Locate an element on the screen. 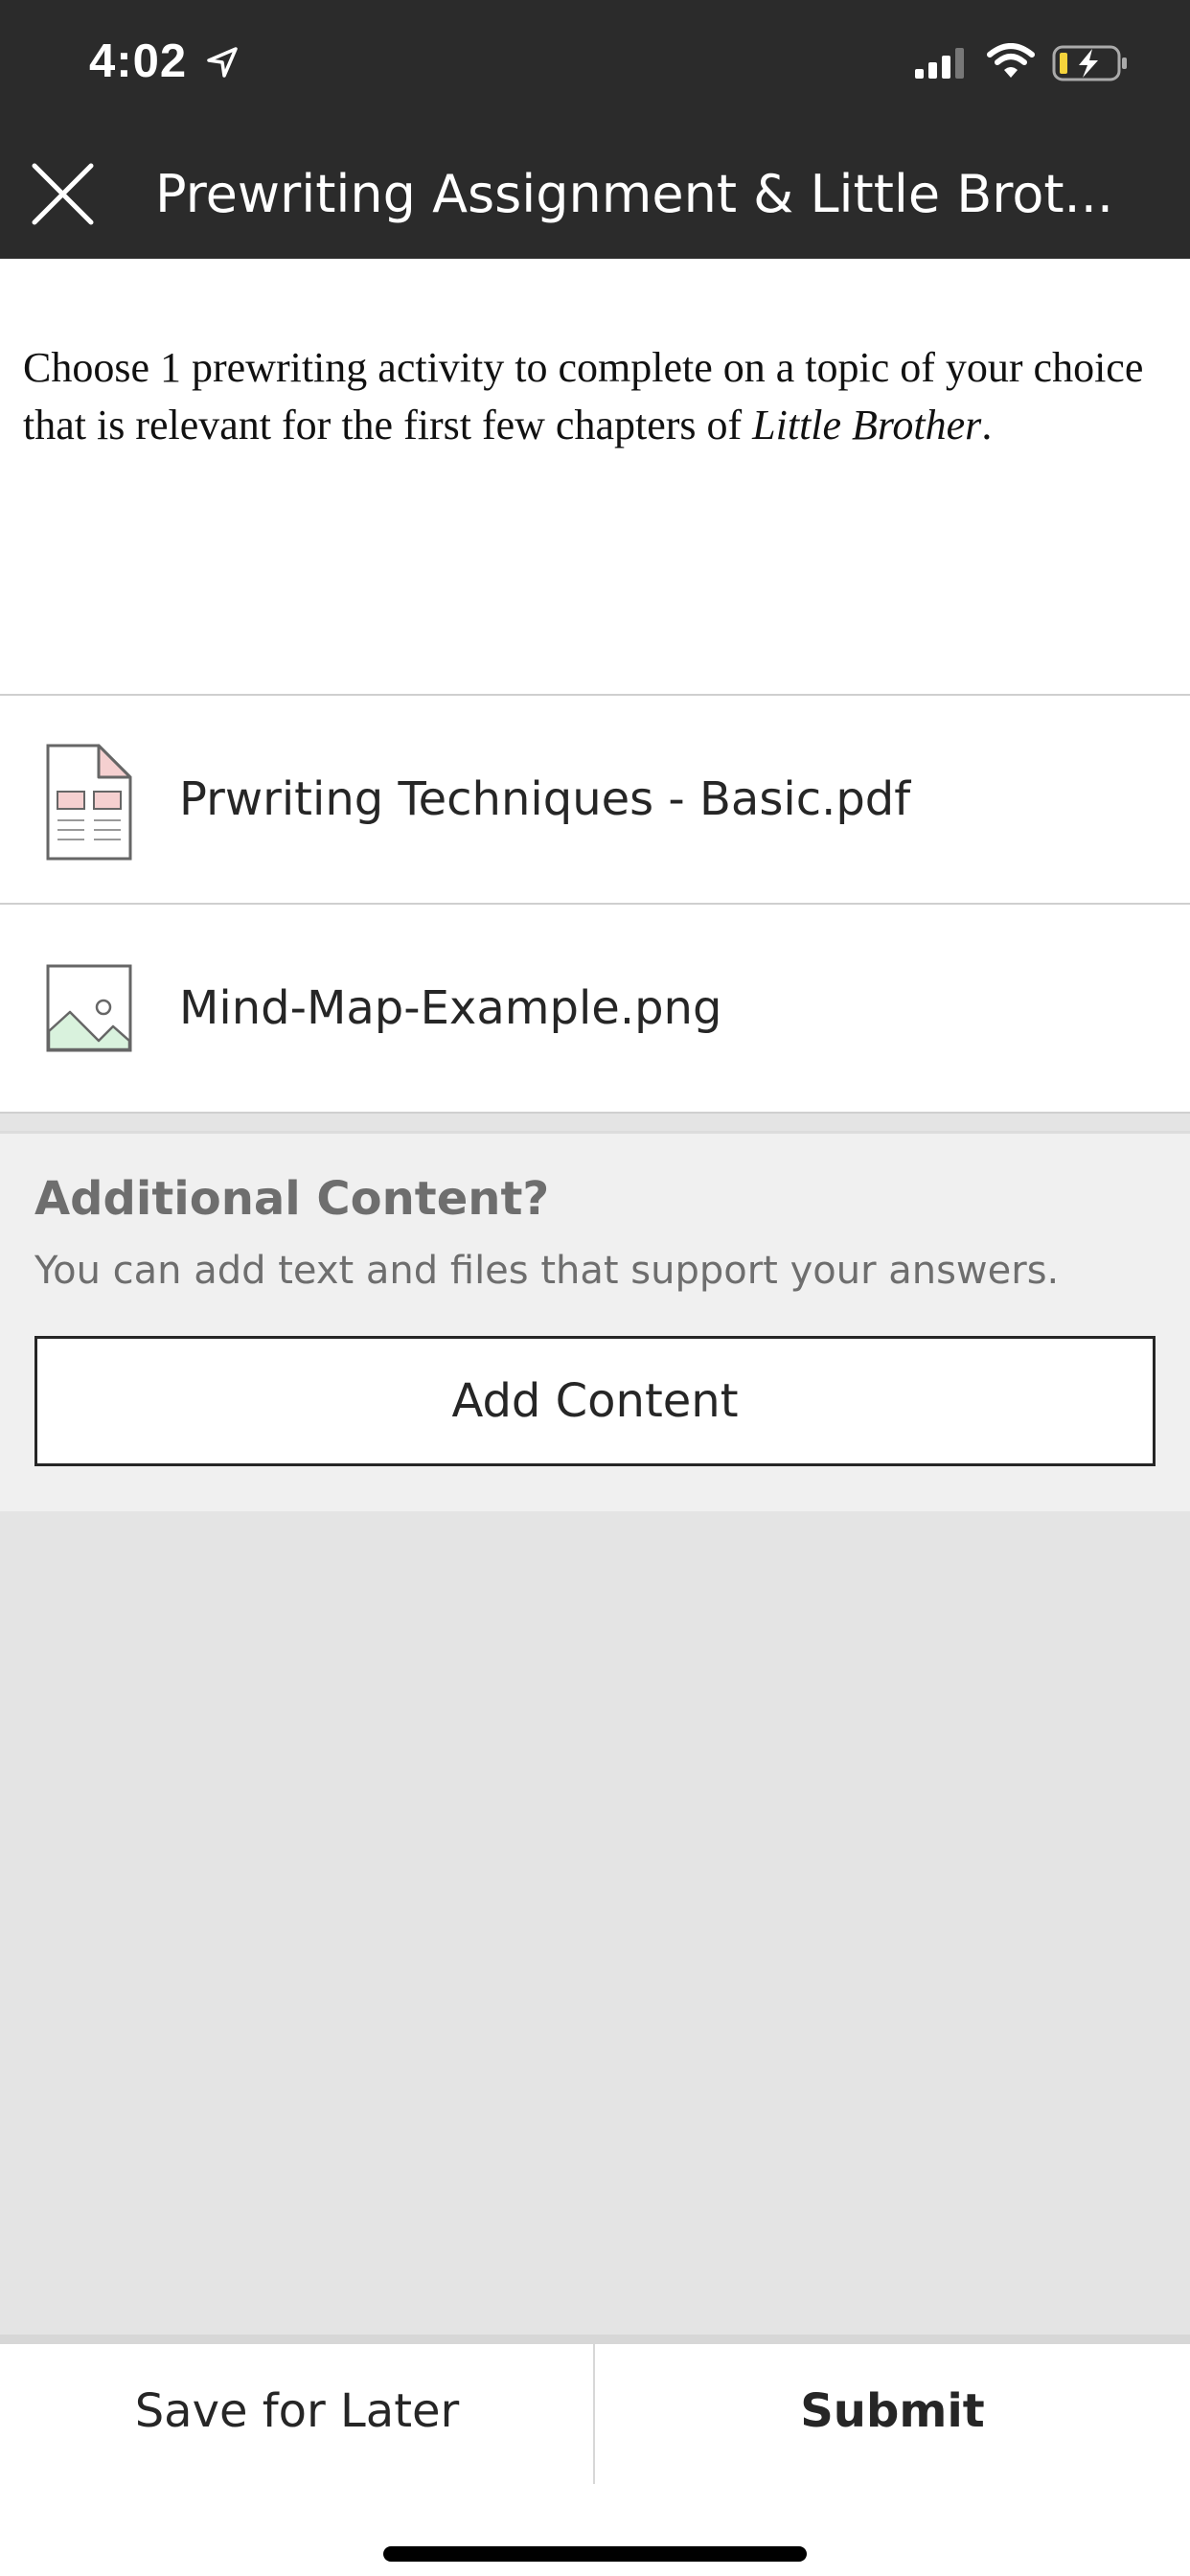 The height and width of the screenshot is (2576, 1190). home-indicator is located at coordinates (595, 2554).